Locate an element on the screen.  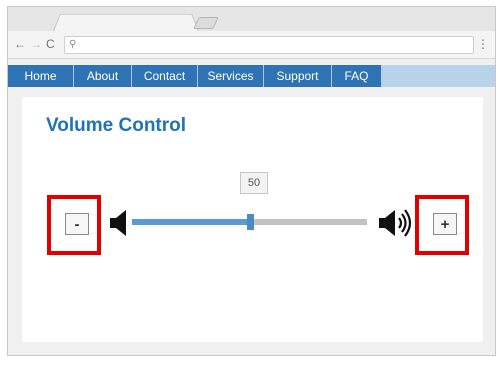
site-nav-bar: Home About Contact Services Support FAQ is located at coordinates (194, 76).